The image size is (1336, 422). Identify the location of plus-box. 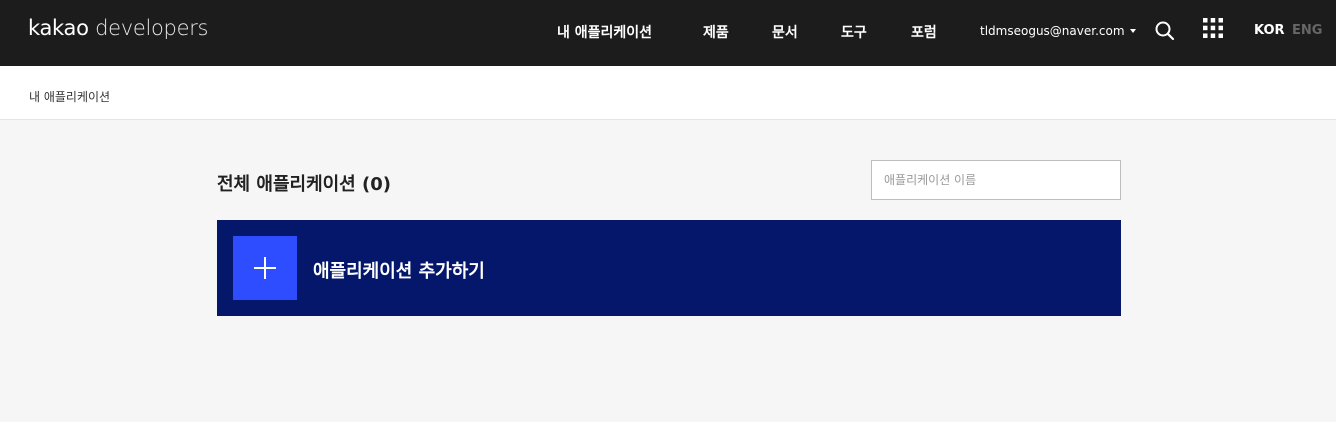
(265, 268).